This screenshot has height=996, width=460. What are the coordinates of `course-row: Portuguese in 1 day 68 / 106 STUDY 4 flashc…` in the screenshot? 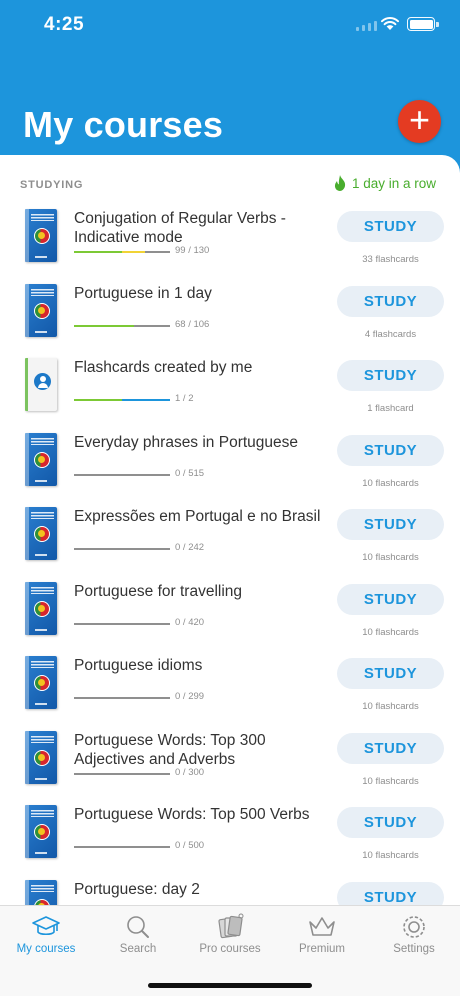 It's located at (230, 320).